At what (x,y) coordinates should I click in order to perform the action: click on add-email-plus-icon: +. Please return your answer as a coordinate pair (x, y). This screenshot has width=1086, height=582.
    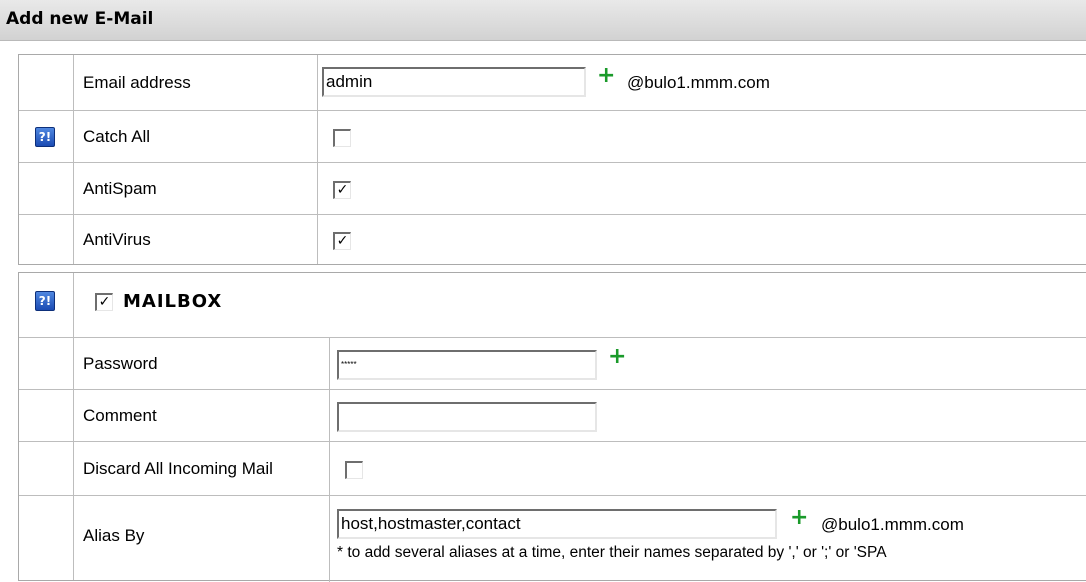
    Looking at the image, I should click on (606, 76).